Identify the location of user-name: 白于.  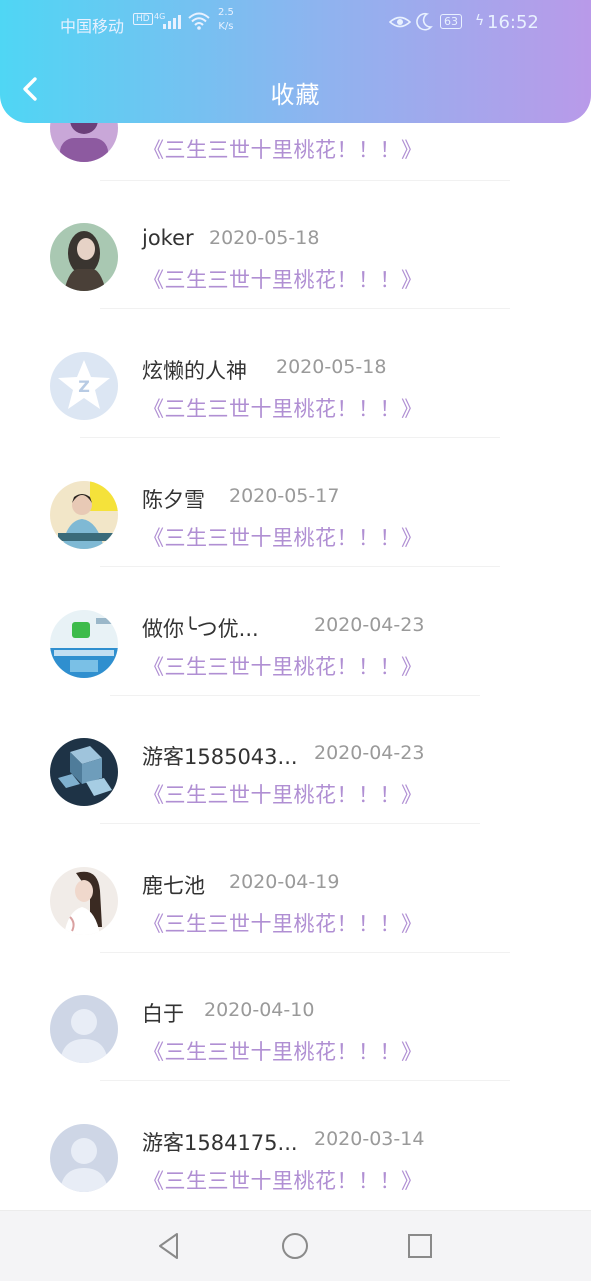
(163, 1013).